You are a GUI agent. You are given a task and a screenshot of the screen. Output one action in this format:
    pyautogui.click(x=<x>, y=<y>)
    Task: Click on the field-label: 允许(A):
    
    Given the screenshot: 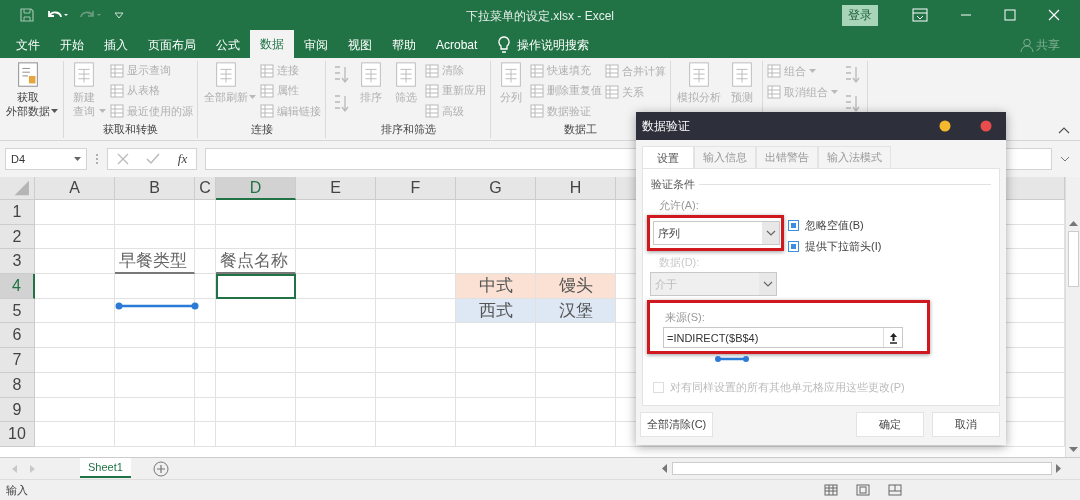 What is the action you would take?
    pyautogui.click(x=679, y=205)
    